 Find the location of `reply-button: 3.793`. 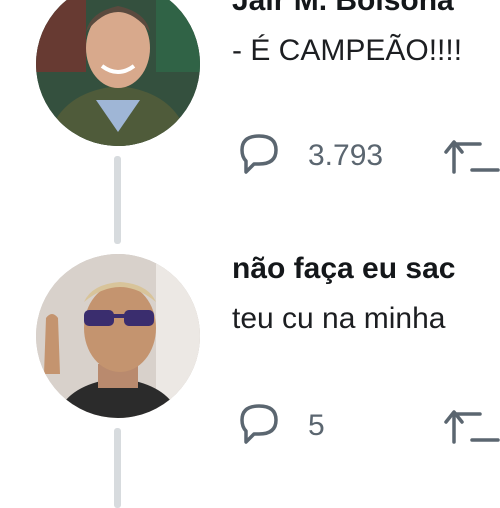

reply-button: 3.793 is located at coordinates (309, 155).